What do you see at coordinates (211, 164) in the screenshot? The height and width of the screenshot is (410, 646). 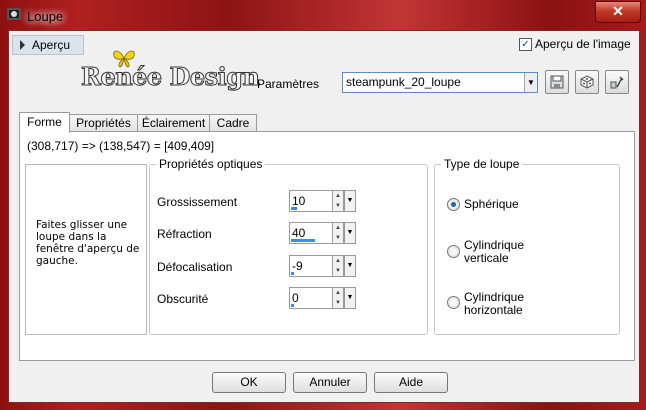 I see `optical-properties-title: Propriétés optiques` at bounding box center [211, 164].